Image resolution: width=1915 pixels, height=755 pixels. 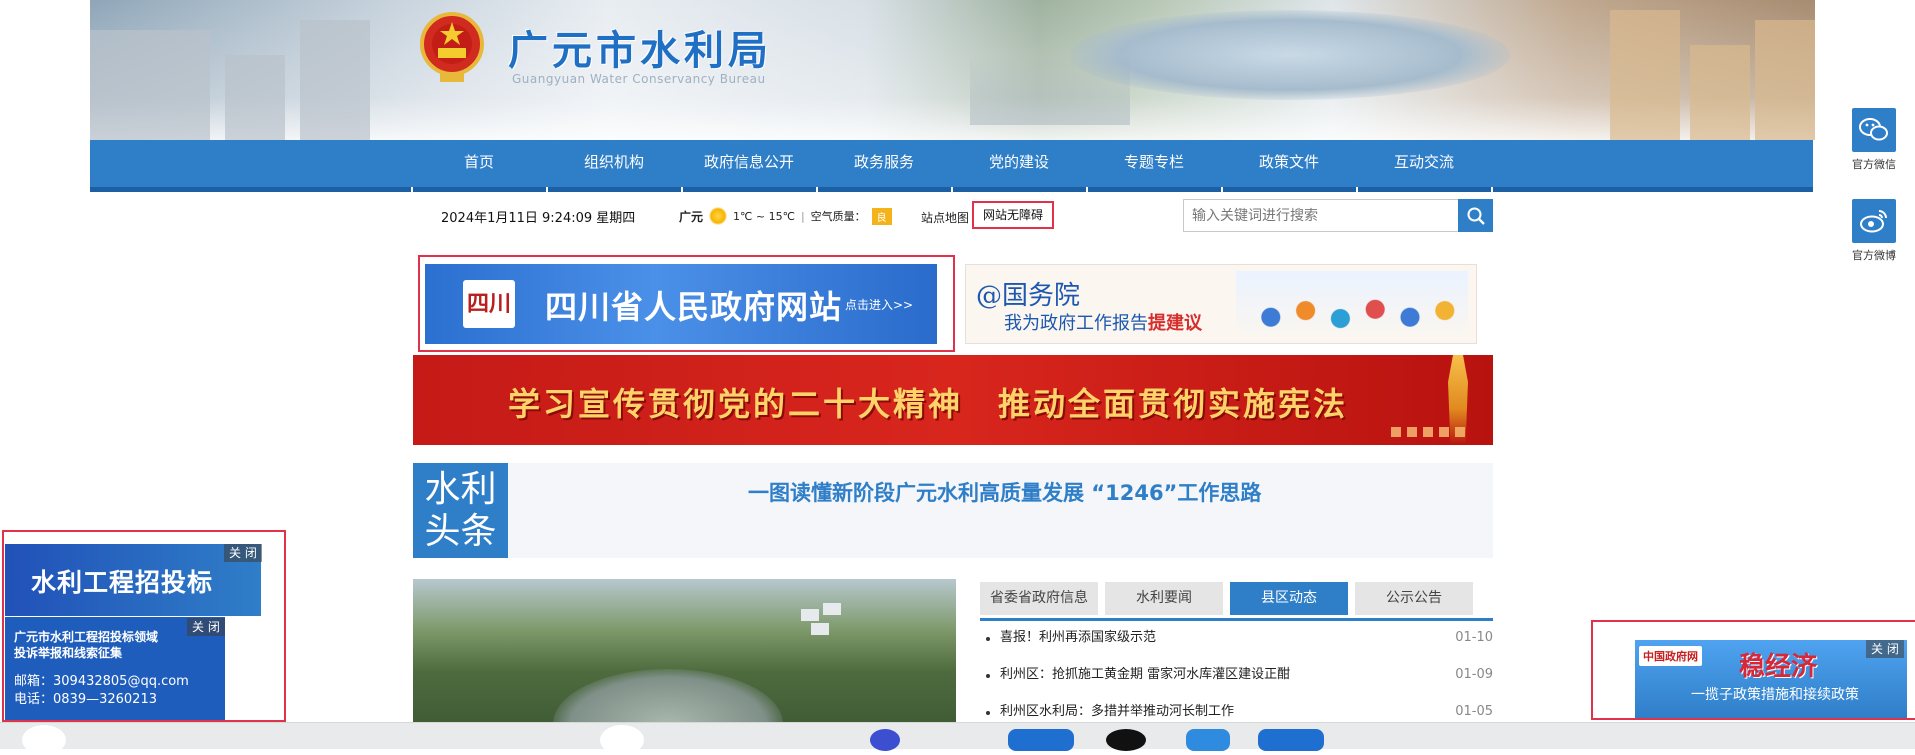 I want to click on sun-icon, so click(x=718, y=216).